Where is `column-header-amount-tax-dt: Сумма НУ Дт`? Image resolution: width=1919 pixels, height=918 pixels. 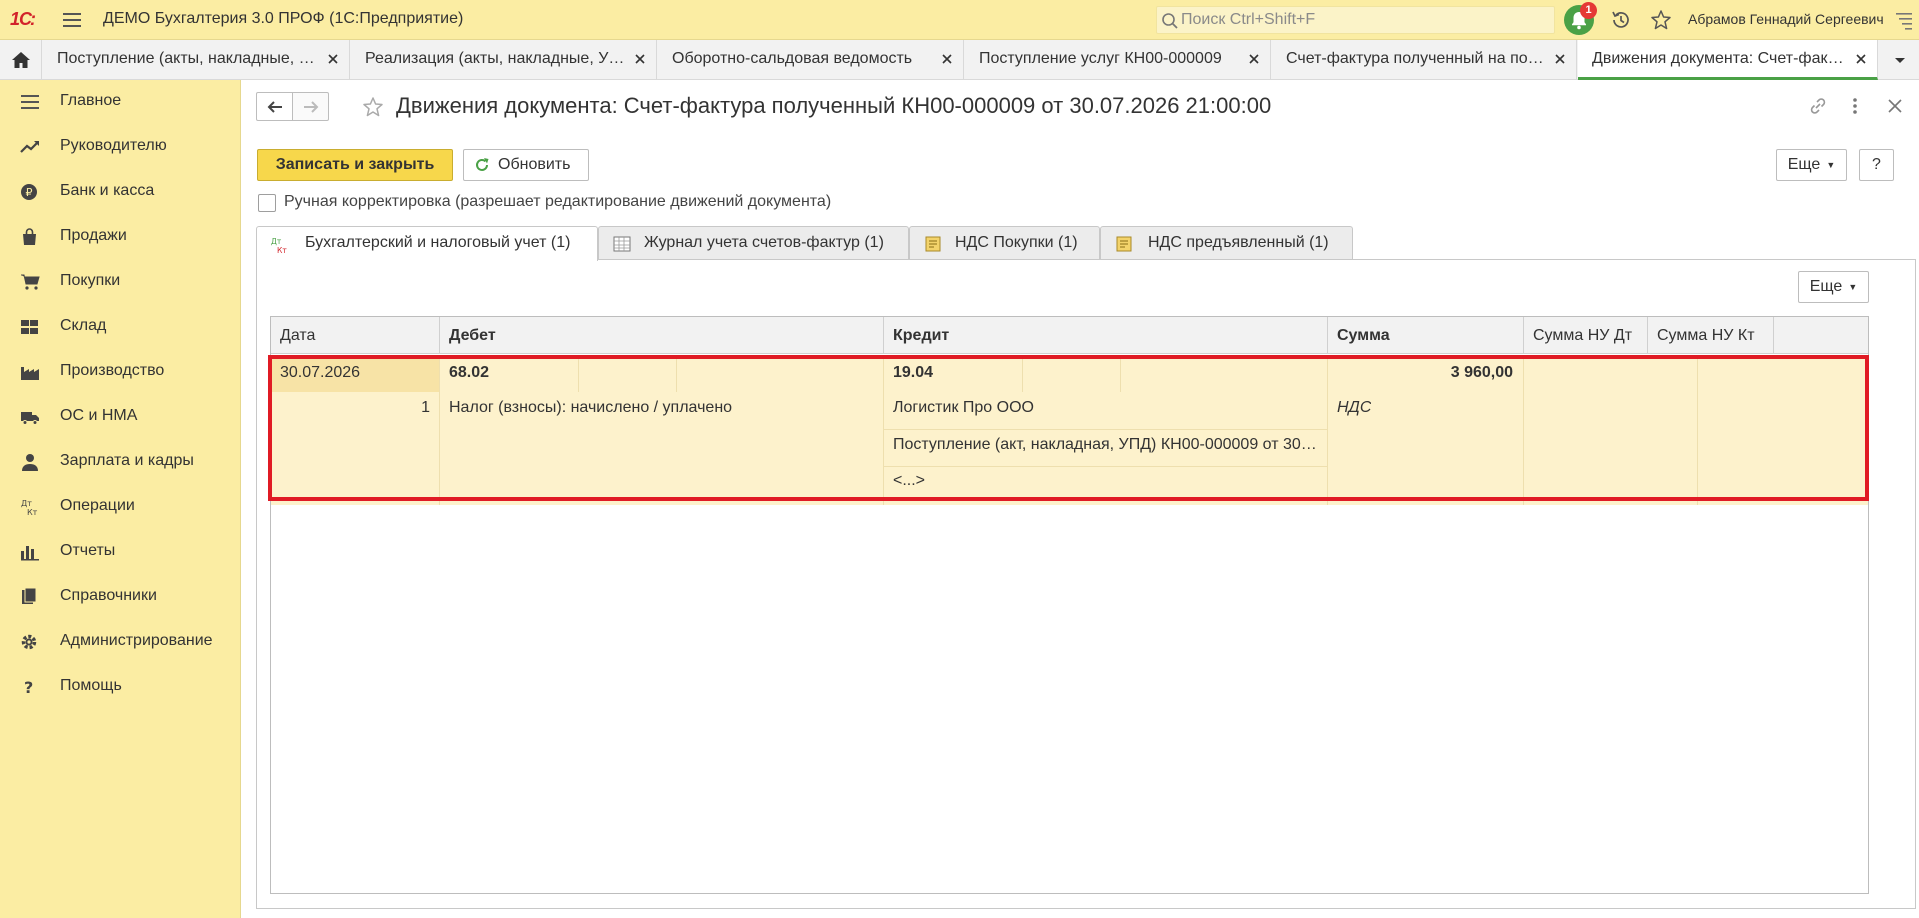
column-header-amount-tax-dt: Сумма НУ Дт is located at coordinates (1586, 335).